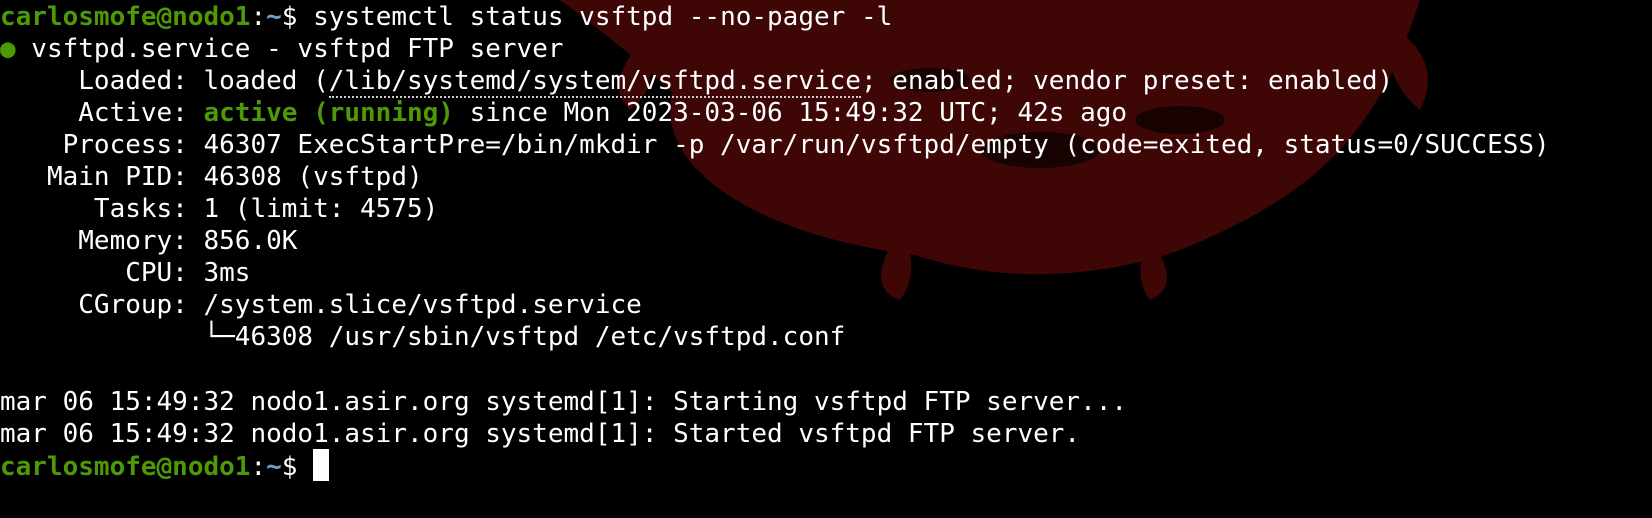  What do you see at coordinates (321, 305) in the screenshot?
I see `cgroup-line: CGroup: /system.slice/vsftpd.service` at bounding box center [321, 305].